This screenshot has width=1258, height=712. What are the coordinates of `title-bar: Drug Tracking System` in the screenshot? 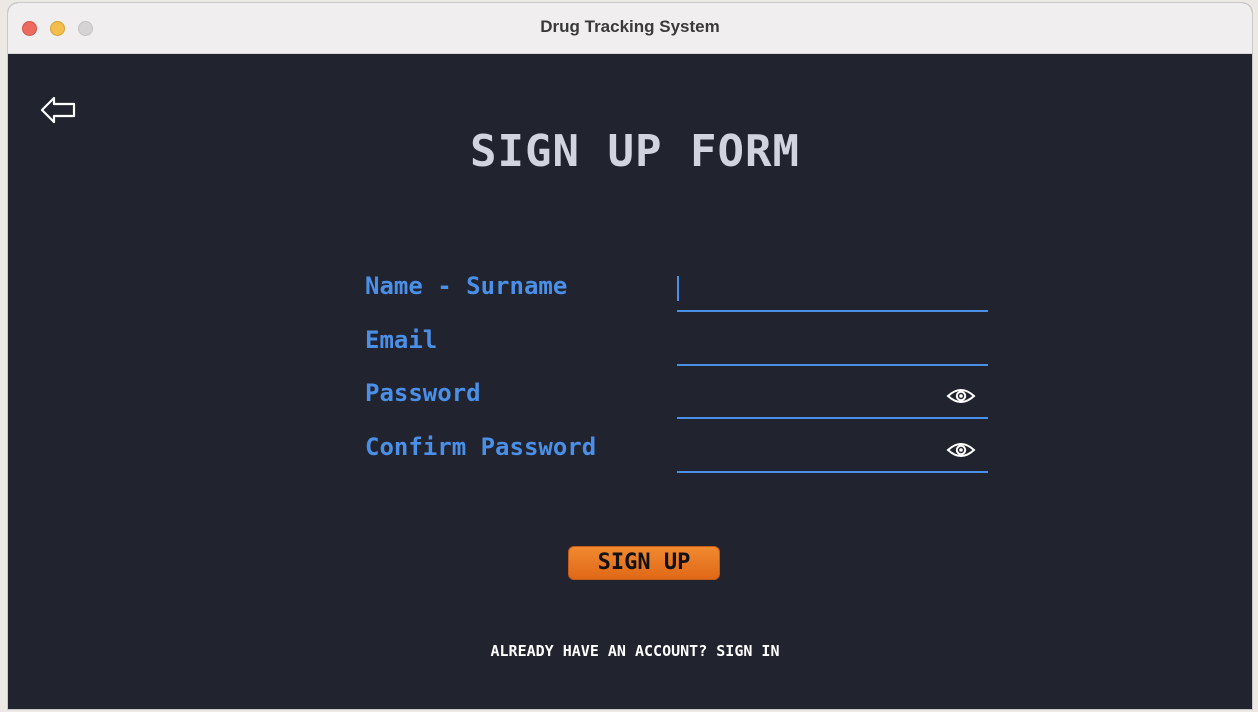 It's located at (630, 28).